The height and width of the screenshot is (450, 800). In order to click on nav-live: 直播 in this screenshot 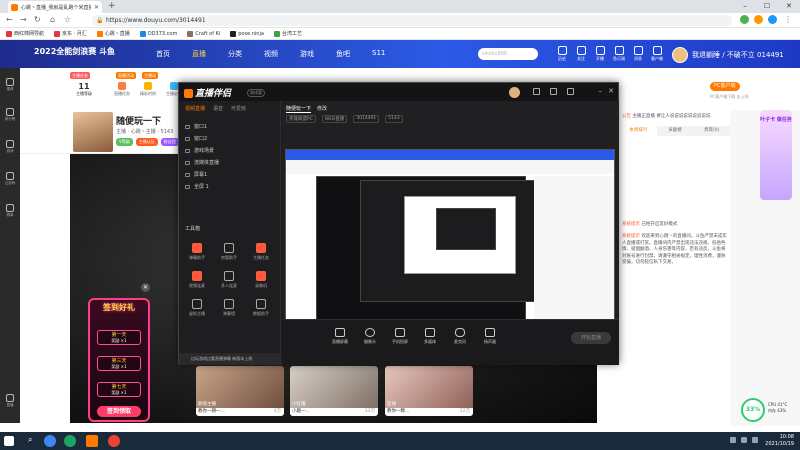, I will do `click(199, 54)`.